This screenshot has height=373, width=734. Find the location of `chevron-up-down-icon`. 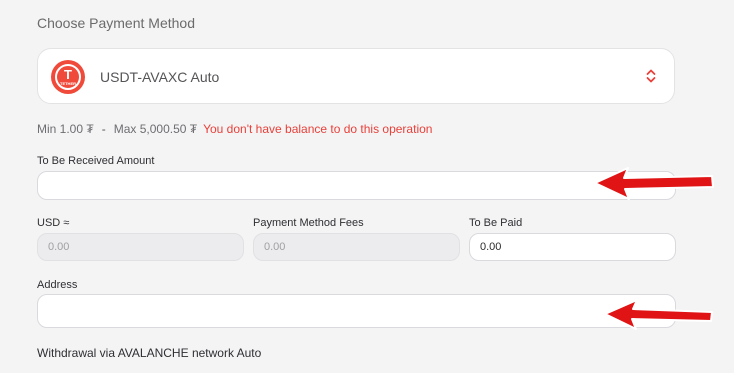

chevron-up-down-icon is located at coordinates (651, 76).